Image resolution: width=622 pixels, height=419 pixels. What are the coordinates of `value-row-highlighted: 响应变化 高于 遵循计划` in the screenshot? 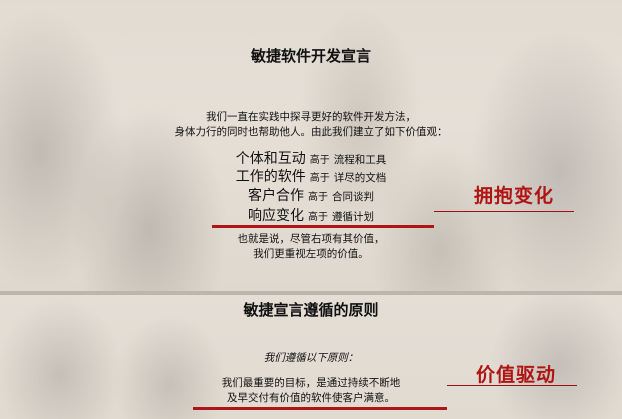 It's located at (311, 215).